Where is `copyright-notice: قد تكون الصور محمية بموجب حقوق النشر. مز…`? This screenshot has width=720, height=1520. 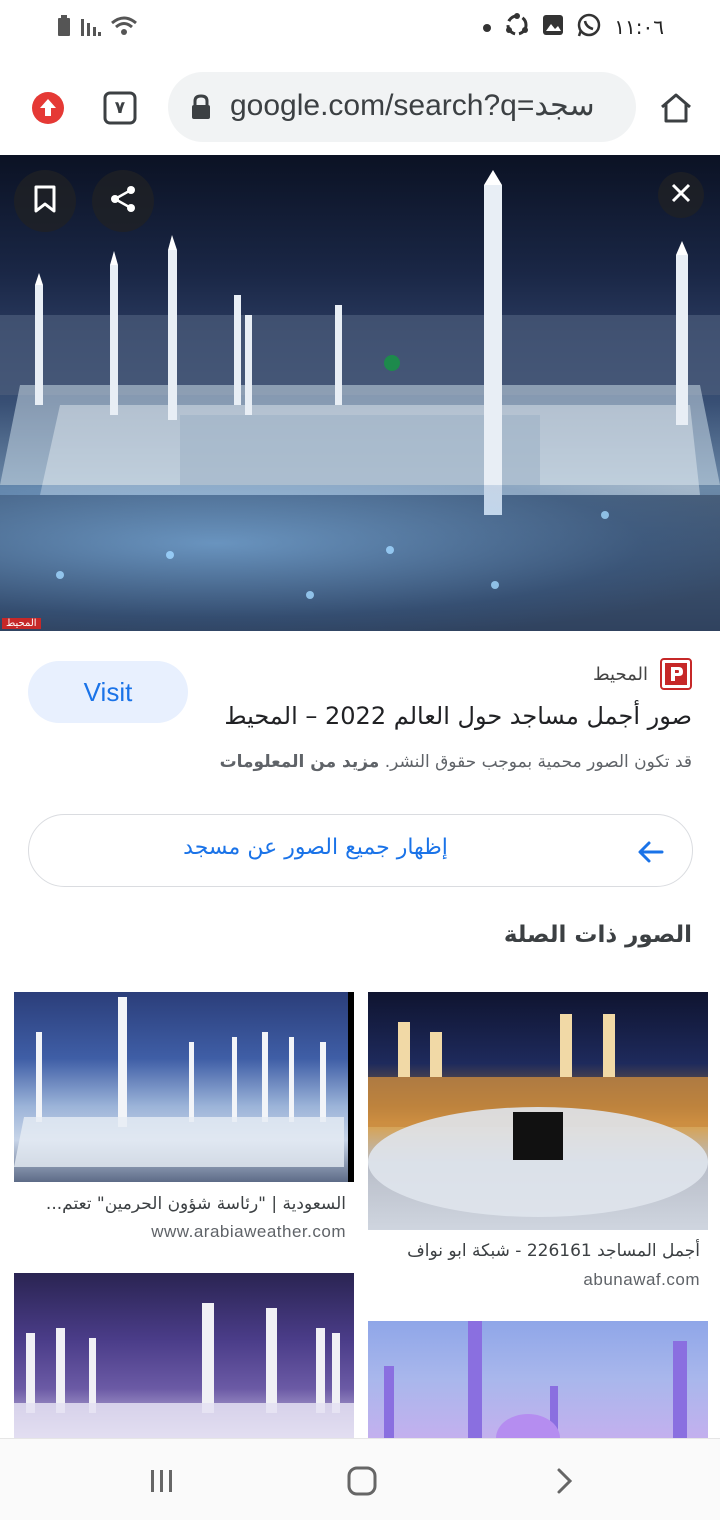 copyright-notice: قد تكون الصور محمية بموجب حقوق النشر. مز… is located at coordinates (456, 762).